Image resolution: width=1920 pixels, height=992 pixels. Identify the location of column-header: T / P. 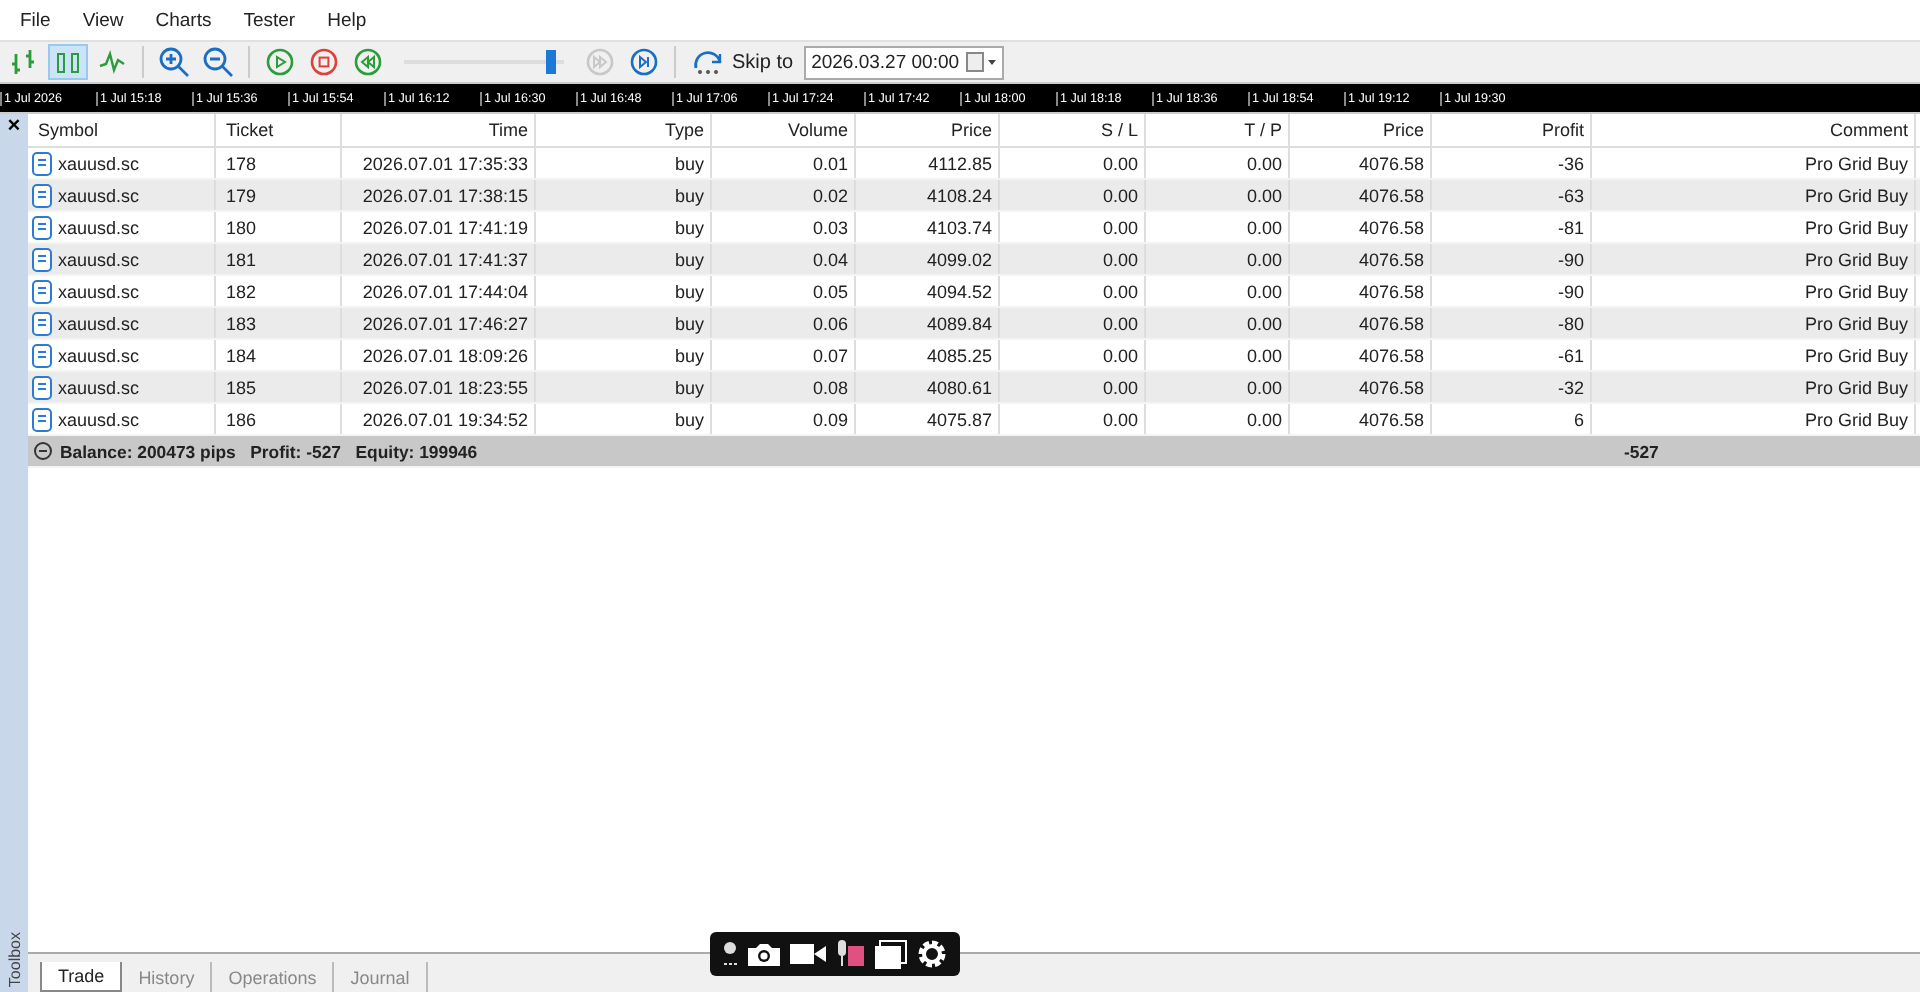
(1218, 130).